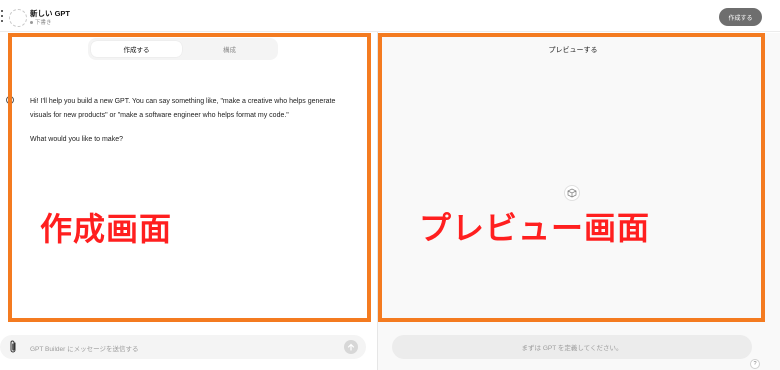 The height and width of the screenshot is (370, 780). What do you see at coordinates (535, 228) in the screenshot?
I see `preview-panel-annotation: プレビュー画面` at bounding box center [535, 228].